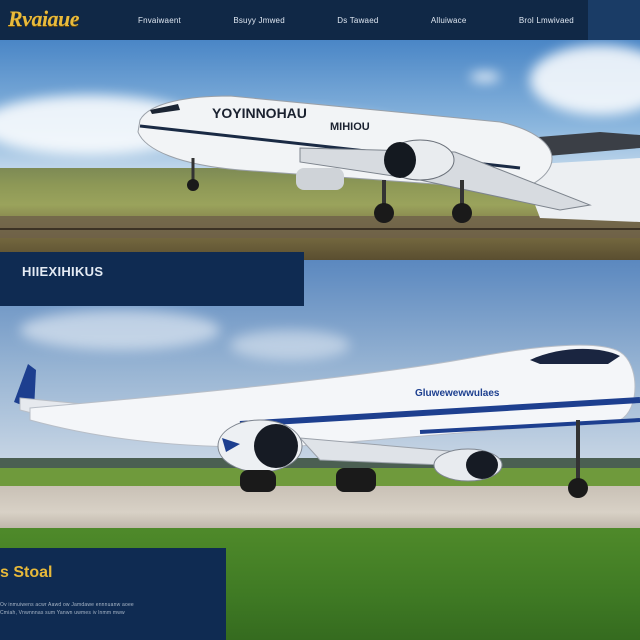 Image resolution: width=640 pixels, height=640 pixels. What do you see at coordinates (159, 20) in the screenshot?
I see `nav-link-1: Fnvaiwaent` at bounding box center [159, 20].